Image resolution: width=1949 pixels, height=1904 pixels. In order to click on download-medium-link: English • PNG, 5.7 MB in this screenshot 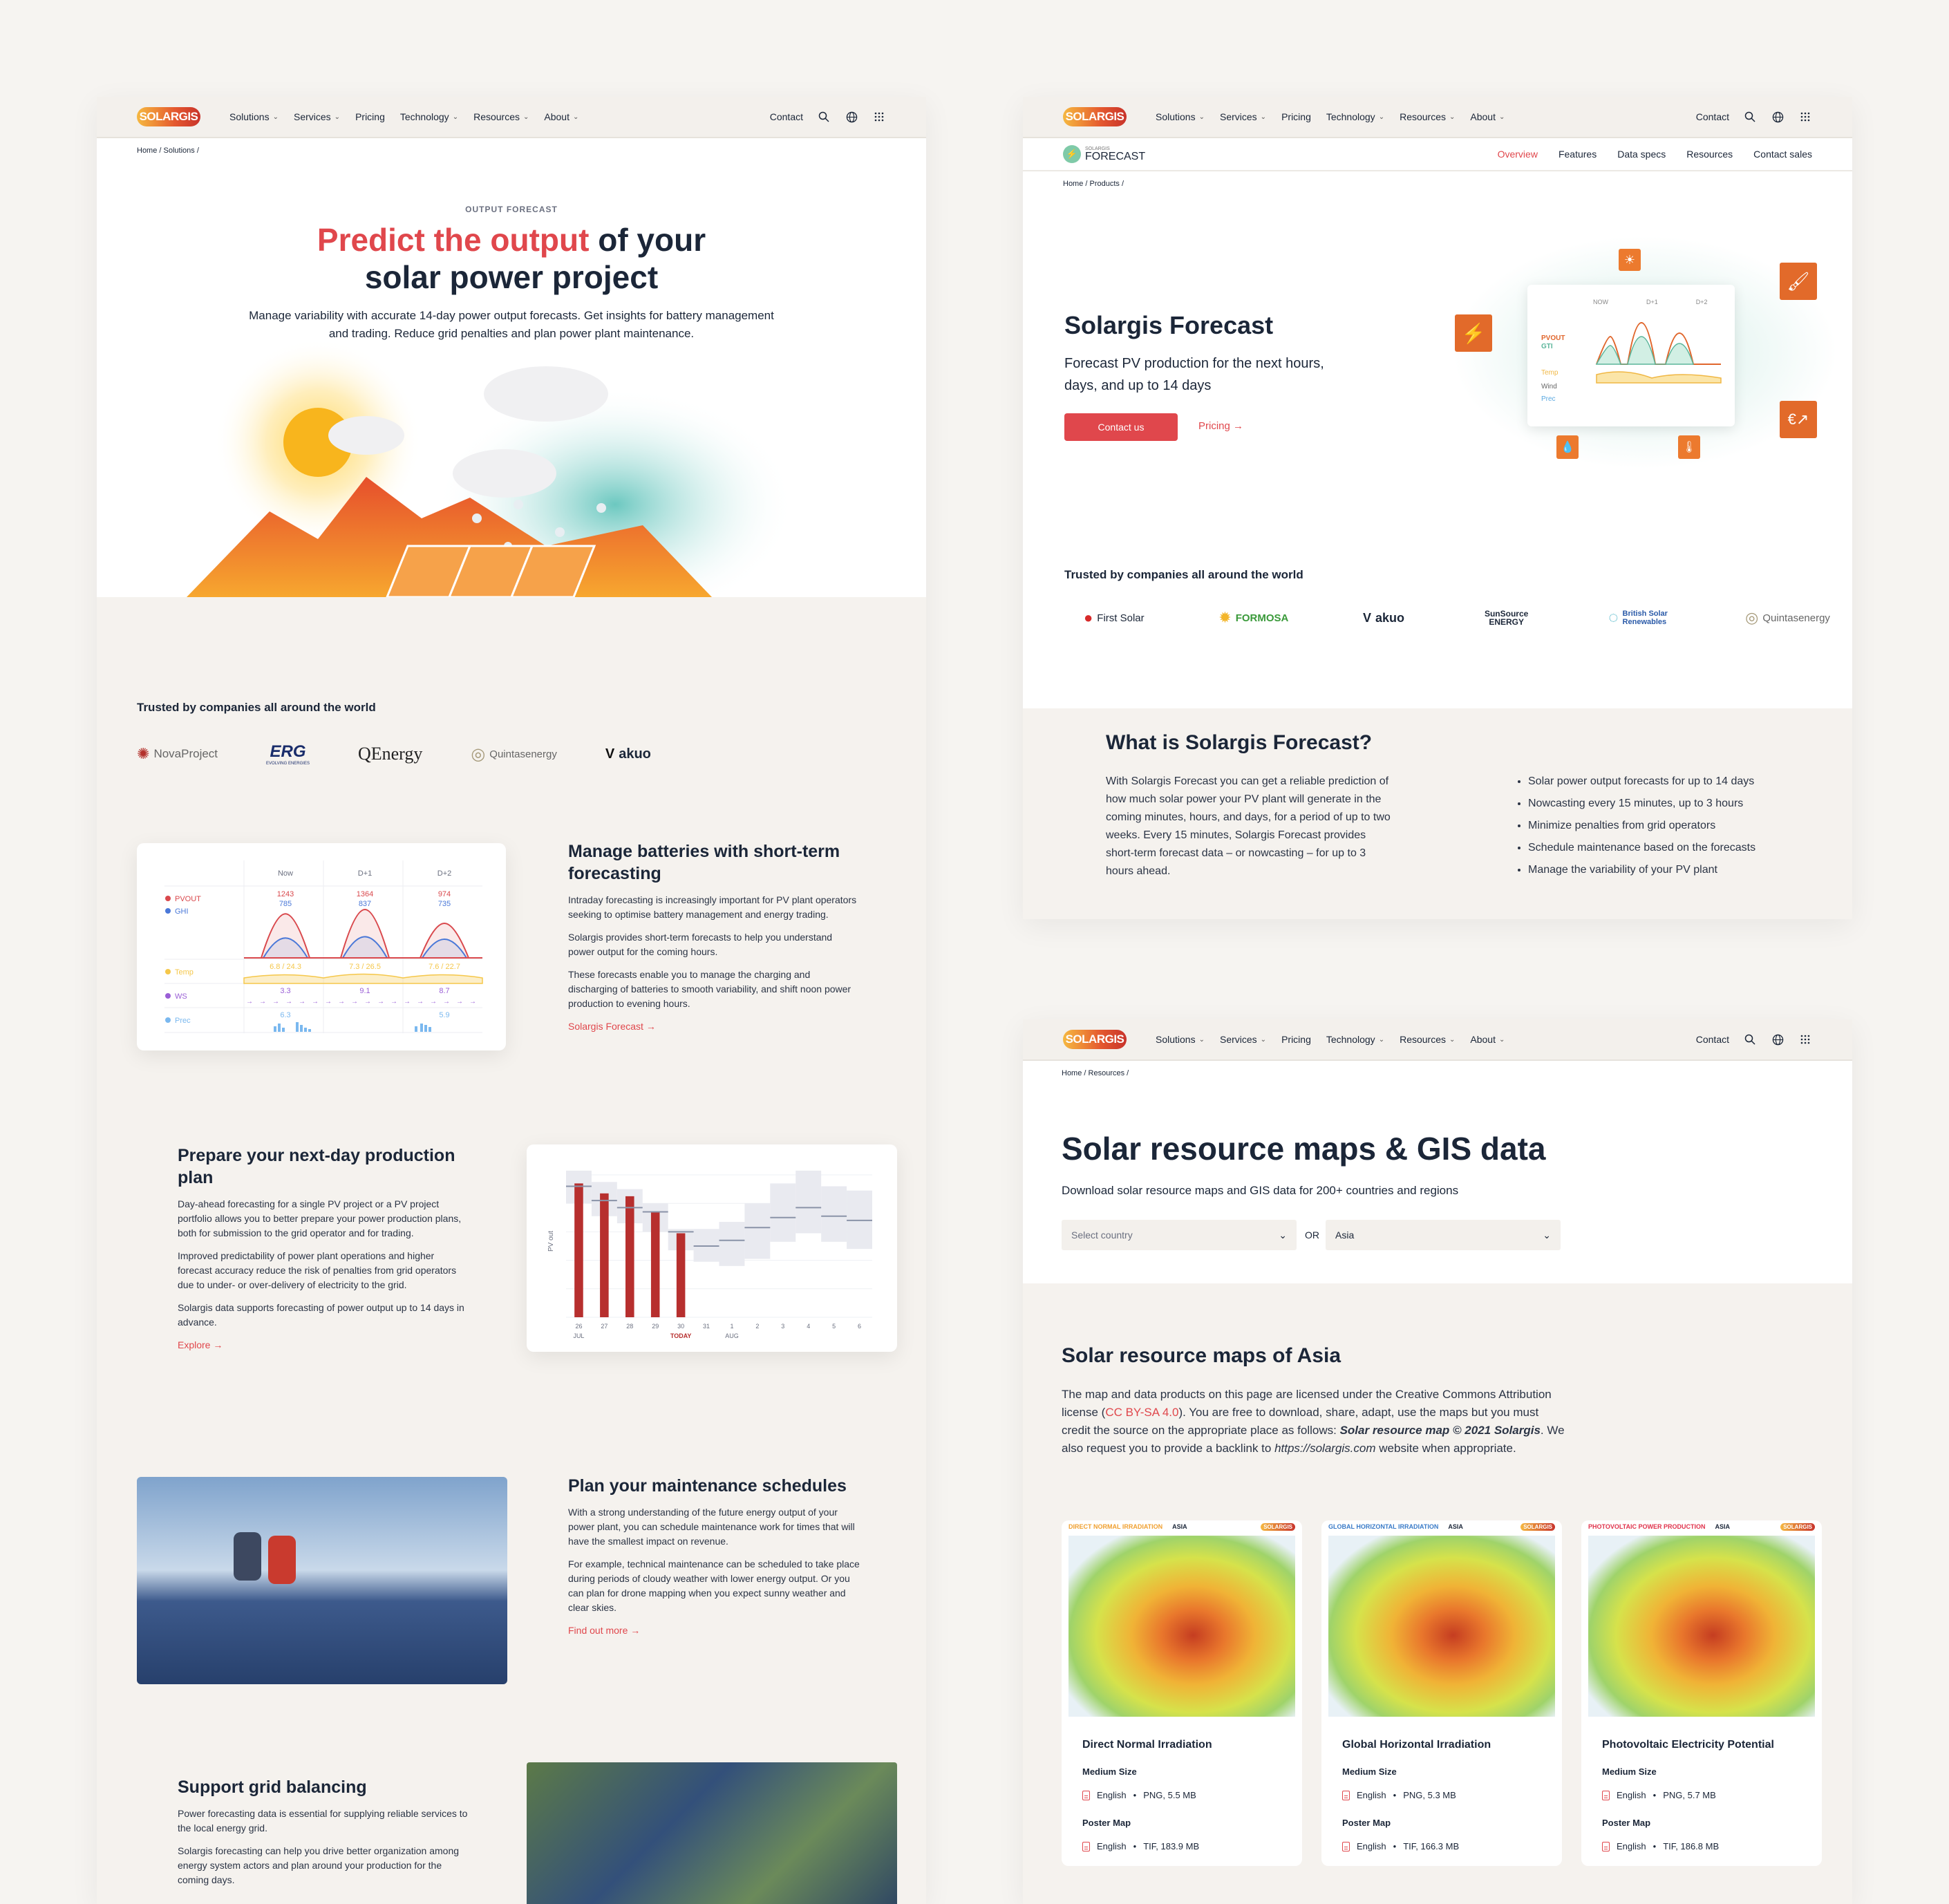, I will do `click(1659, 1795)`.